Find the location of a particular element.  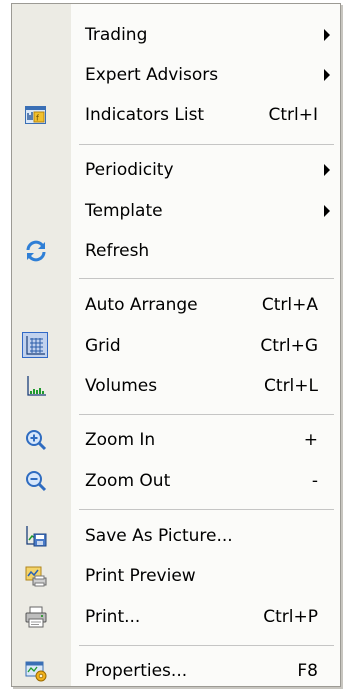

shortcut-text: Ctrl+A is located at coordinates (289, 305).